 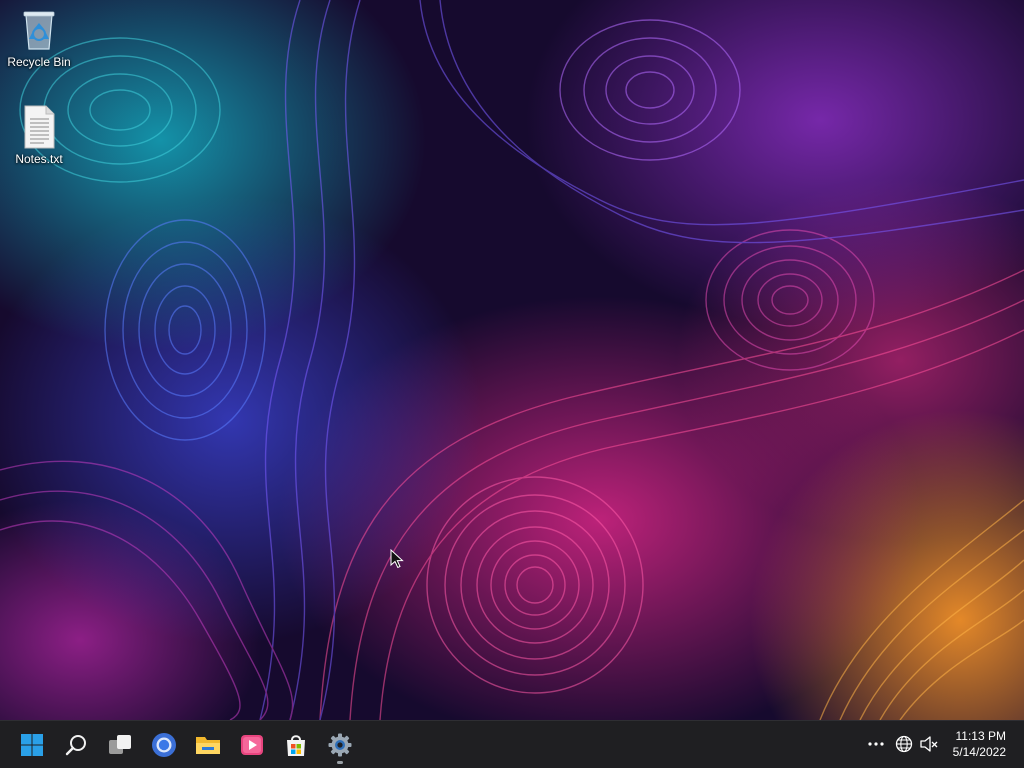 I want to click on desktop-icon-recycle-bin: Recycle Bin, so click(x=39, y=38).